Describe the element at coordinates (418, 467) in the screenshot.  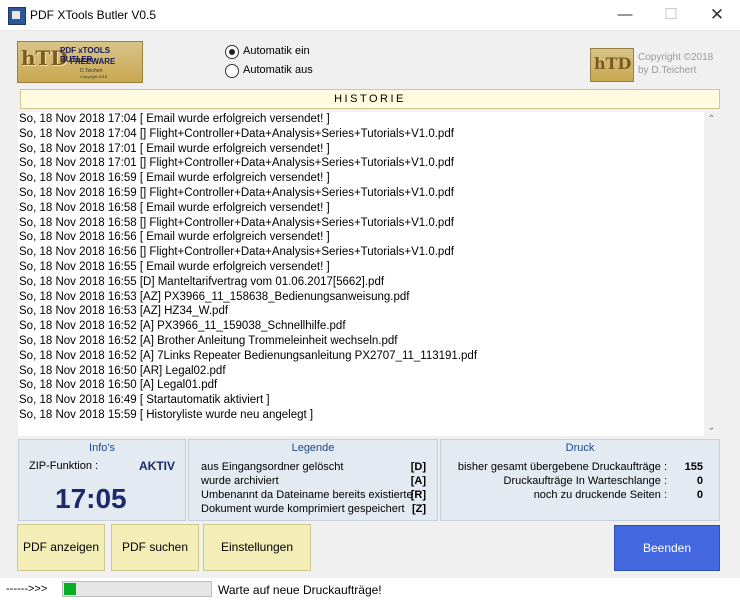
I see `legend-code: [D]` at that location.